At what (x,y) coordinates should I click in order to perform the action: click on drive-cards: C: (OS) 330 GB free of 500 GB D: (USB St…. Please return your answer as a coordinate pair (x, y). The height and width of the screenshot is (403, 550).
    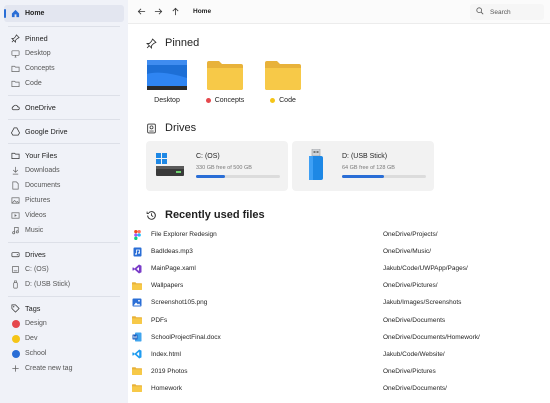
    Looking at the image, I should click on (292, 166).